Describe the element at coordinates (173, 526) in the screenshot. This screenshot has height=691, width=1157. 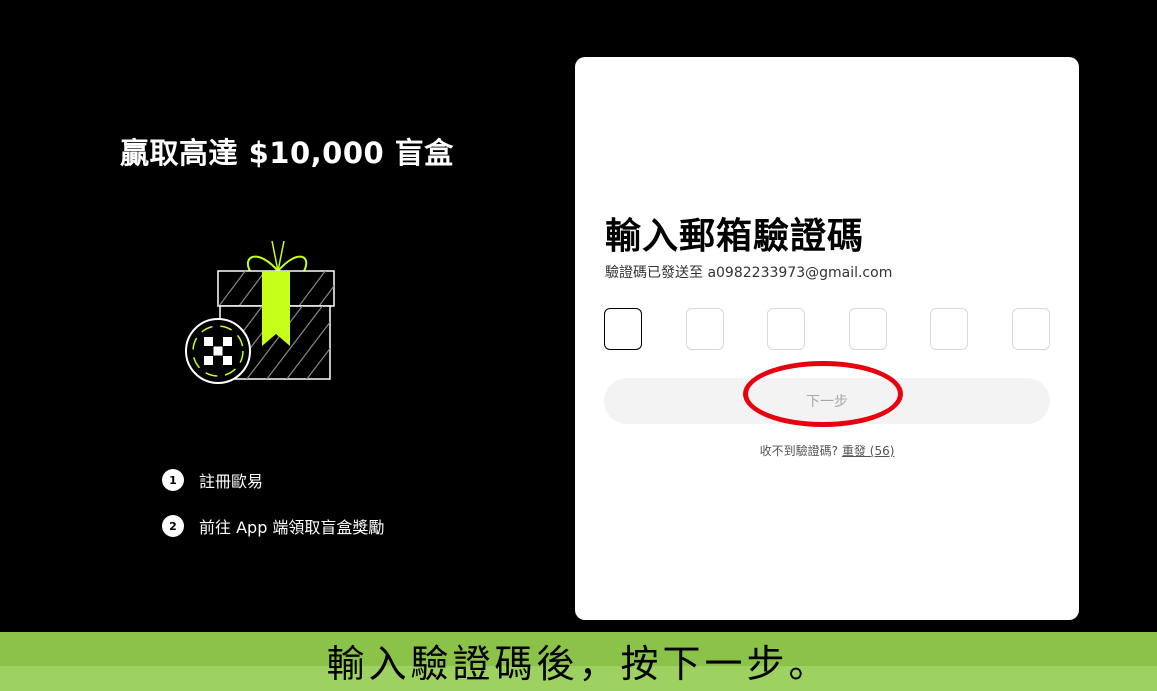
I see `step-number-badge: 2` at that location.